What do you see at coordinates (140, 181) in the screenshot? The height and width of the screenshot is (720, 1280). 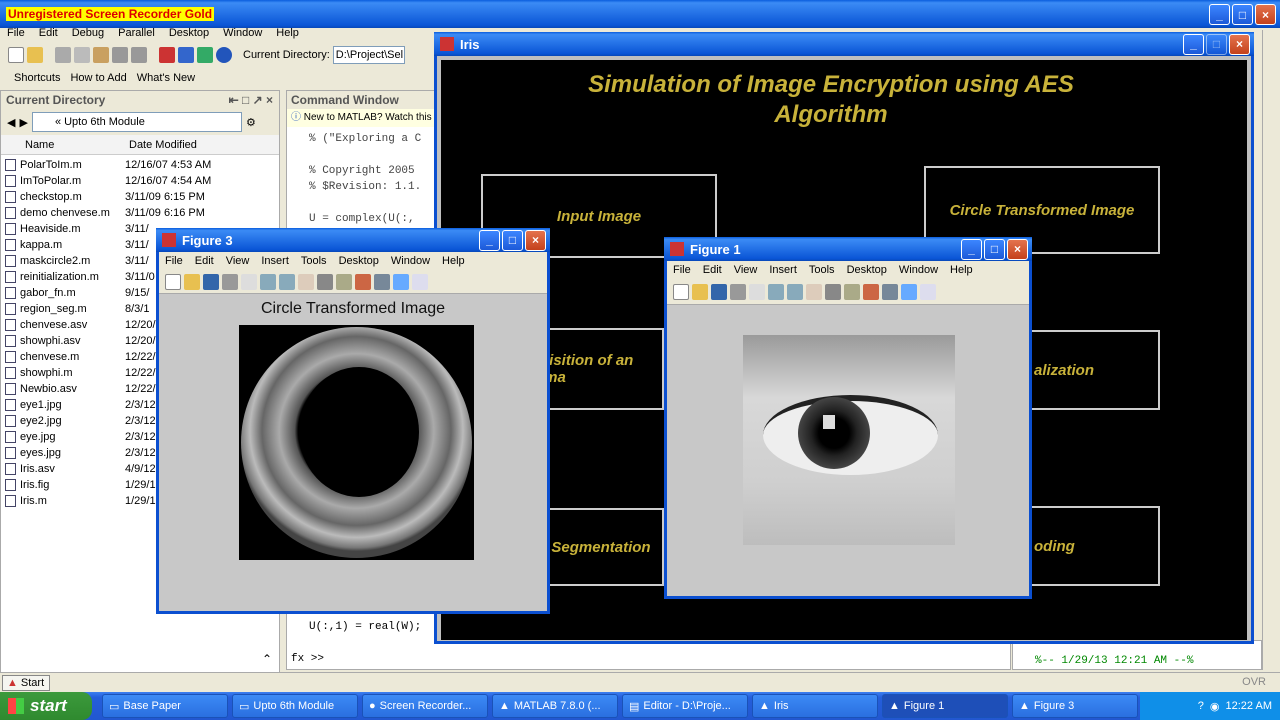 I see `file-row: ImToPolar.m 12/16/07 4:54 AM` at bounding box center [140, 181].